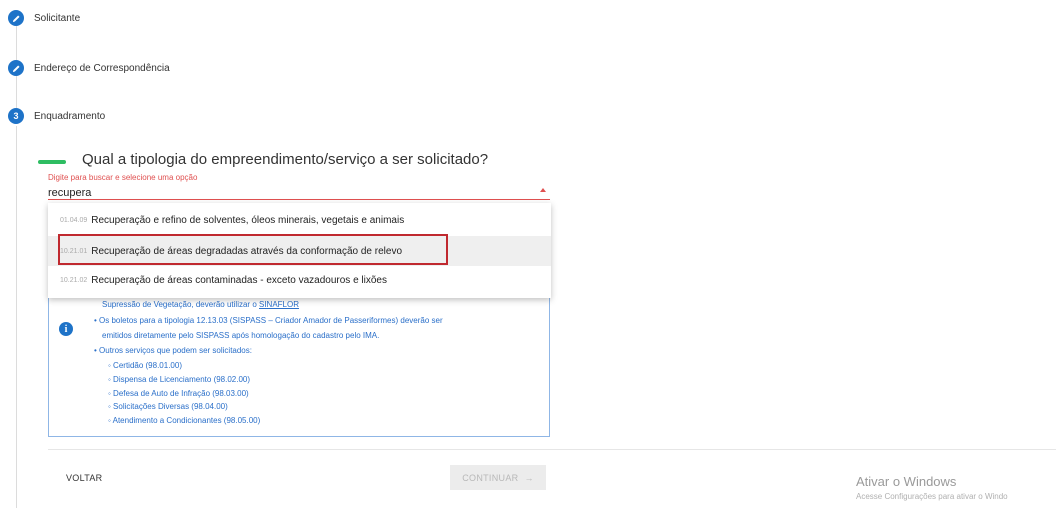 The image size is (1056, 508). I want to click on service-item: ◦ Dispensa de Licenciamento (98.02.00), so click(179, 379).